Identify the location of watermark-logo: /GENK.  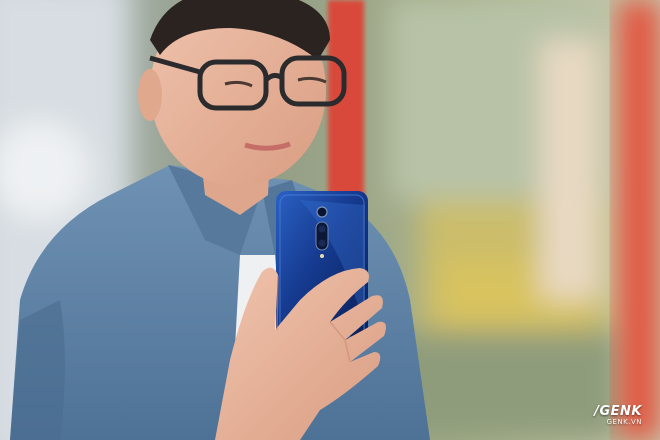
(618, 411).